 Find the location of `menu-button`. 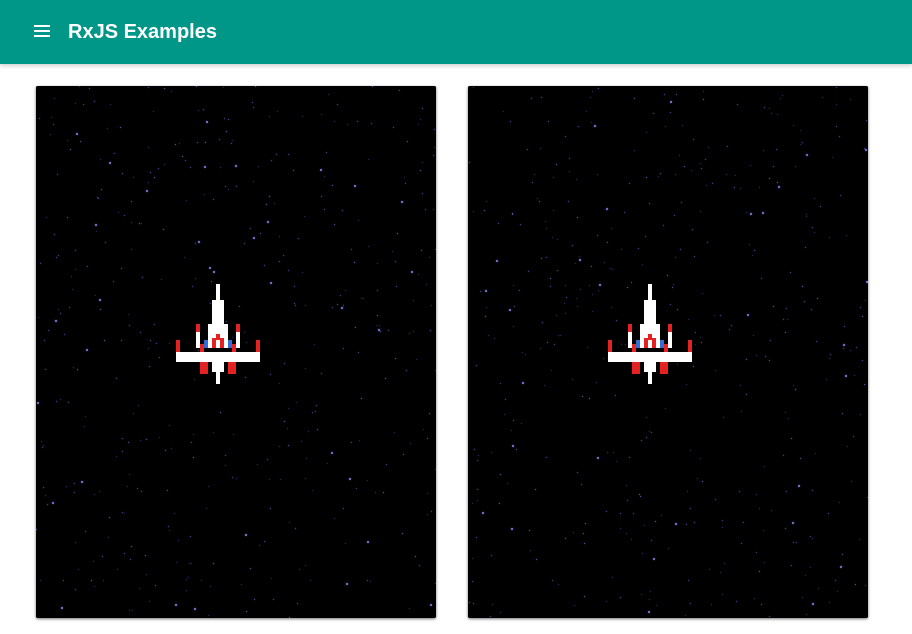

menu-button is located at coordinates (42, 32).